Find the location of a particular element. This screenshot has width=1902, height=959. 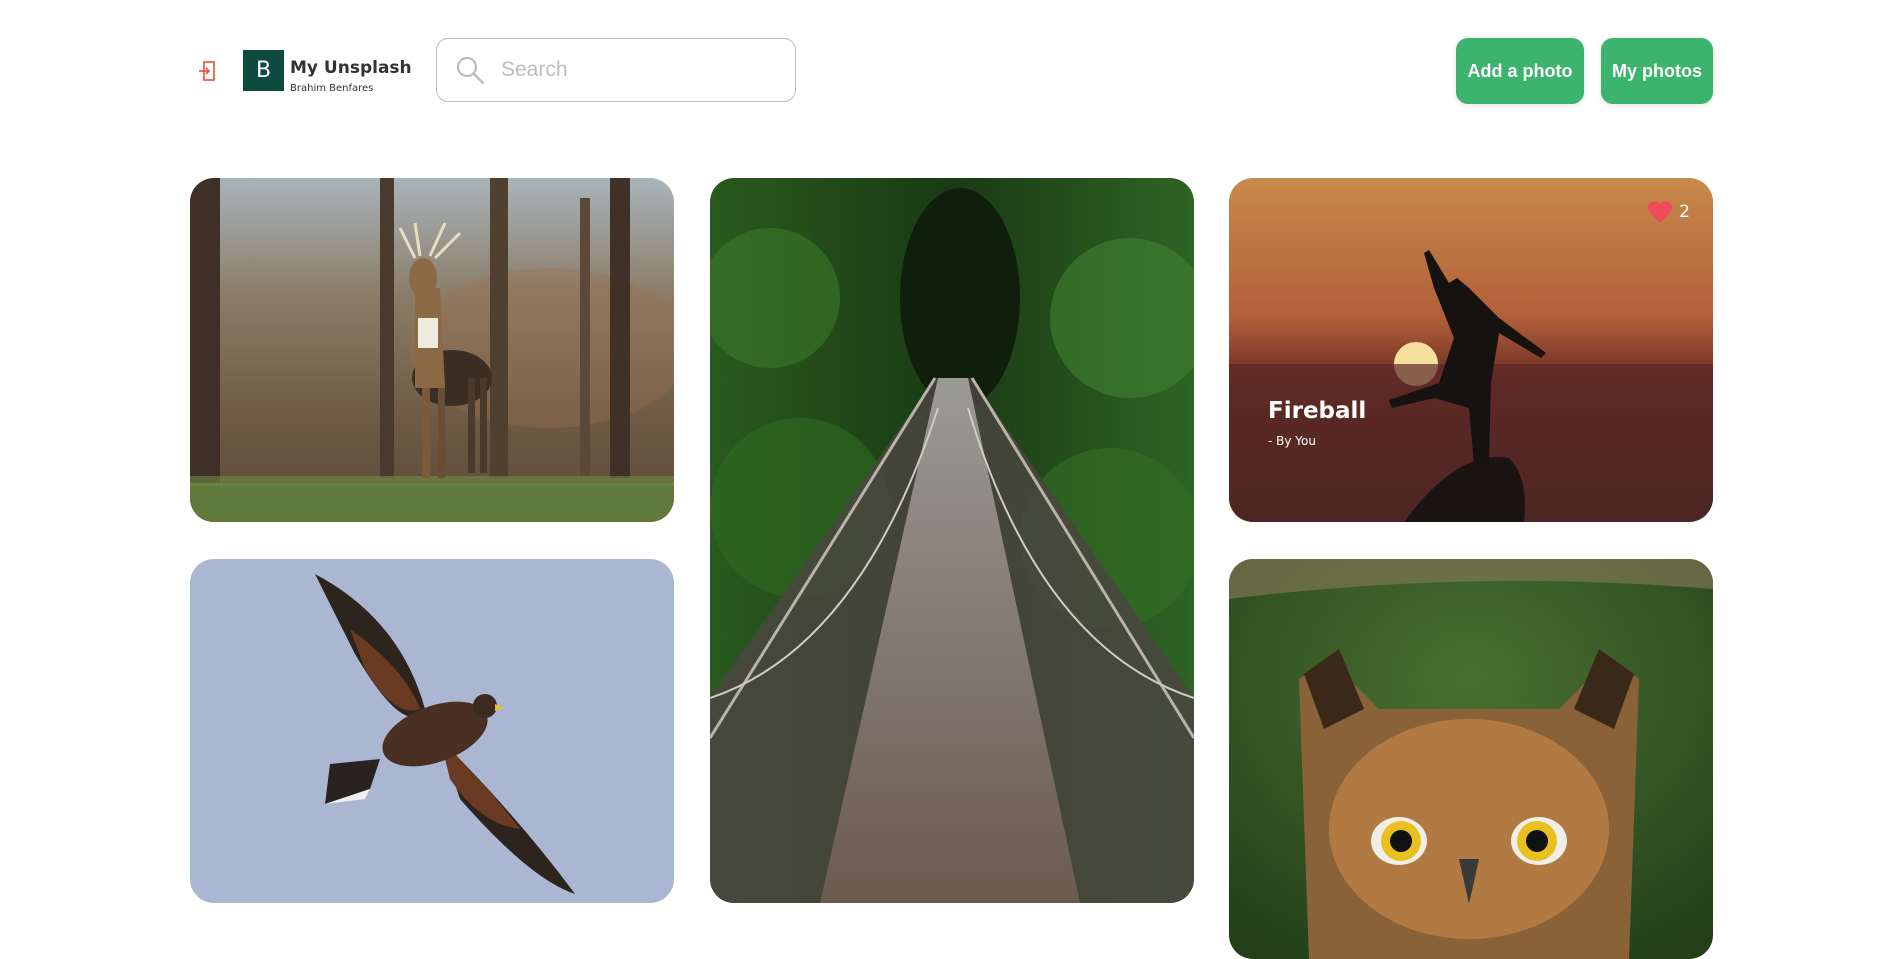

photo-card-fireball: 2 Fireball - By You is located at coordinates (1471, 350).